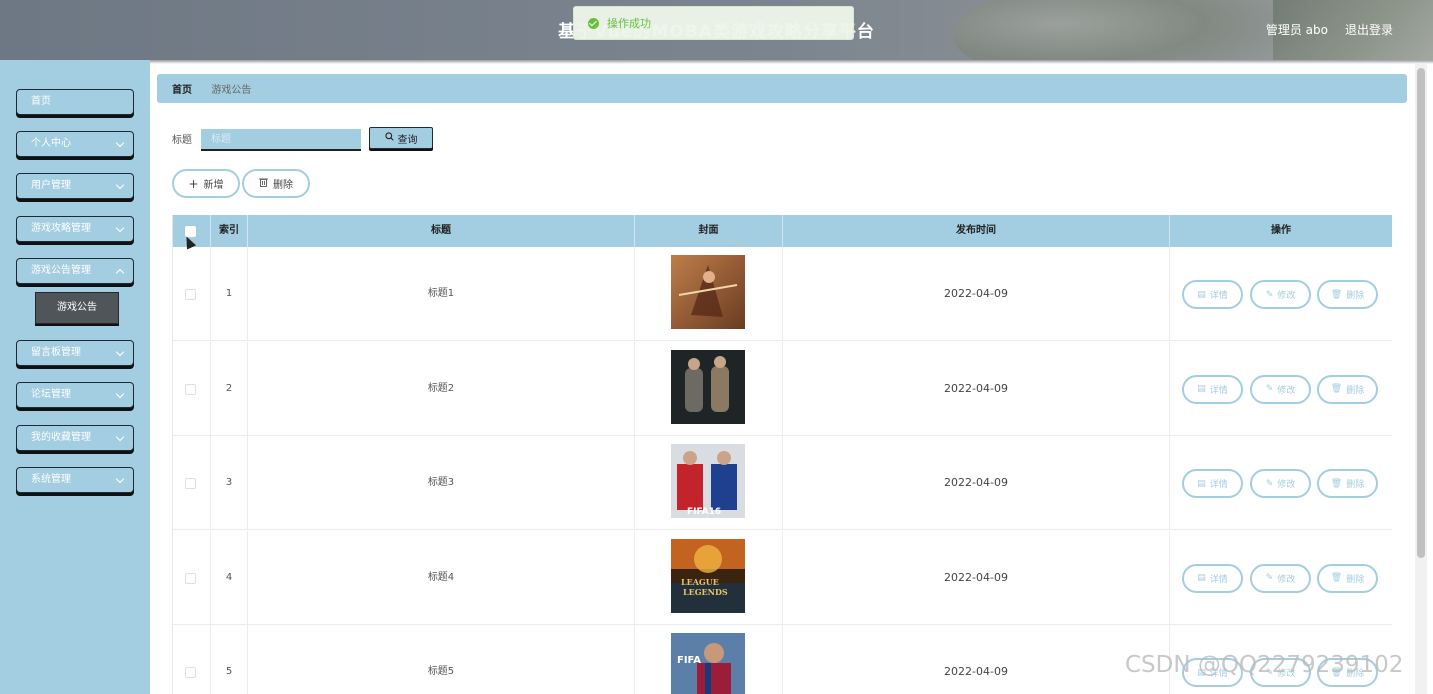 The image size is (1433, 694). Describe the element at coordinates (77, 308) in the screenshot. I see `sidebar-subitem-announcement: 游戏公告` at that location.